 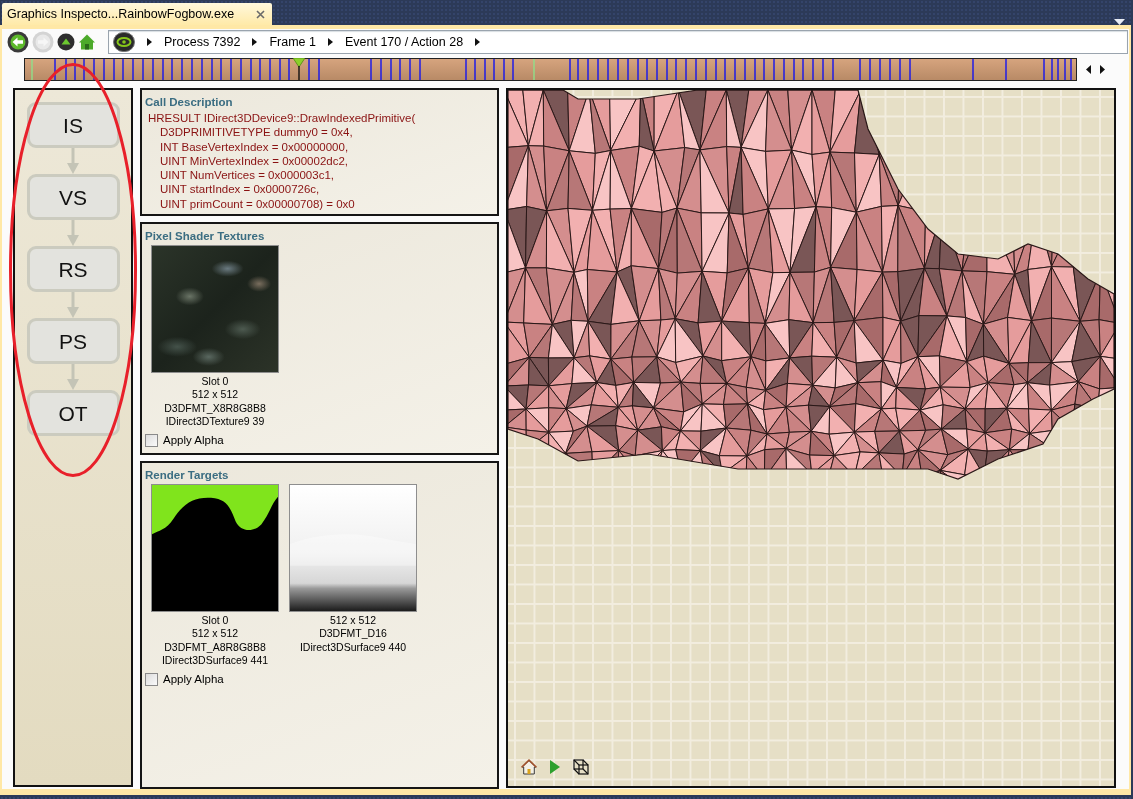 What do you see at coordinates (73, 269) in the screenshot?
I see `pipeline-stage-button: RS` at bounding box center [73, 269].